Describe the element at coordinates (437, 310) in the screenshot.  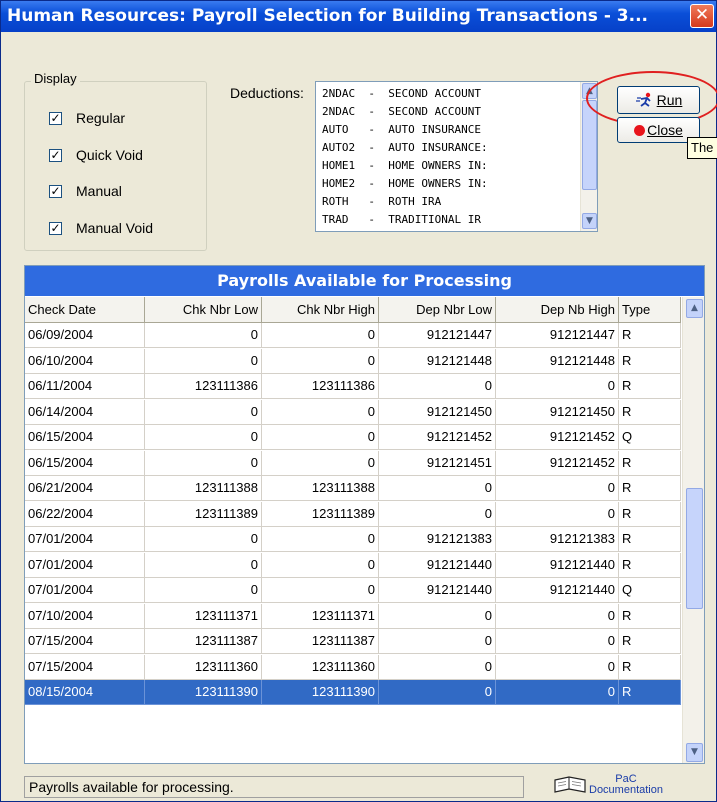
I see `column-header: Dep Nbr Low` at that location.